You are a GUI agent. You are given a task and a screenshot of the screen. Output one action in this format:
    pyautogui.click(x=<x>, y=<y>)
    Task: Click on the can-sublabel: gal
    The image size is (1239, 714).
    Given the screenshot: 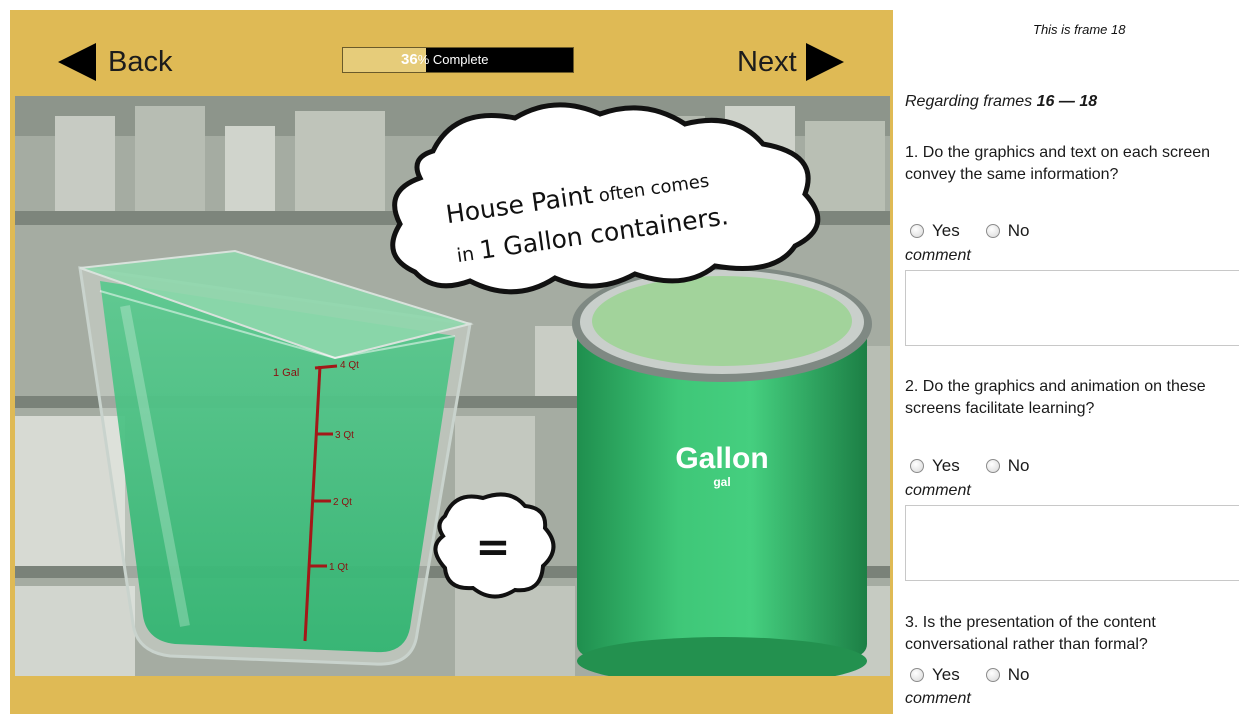 What is the action you would take?
    pyautogui.click(x=721, y=482)
    